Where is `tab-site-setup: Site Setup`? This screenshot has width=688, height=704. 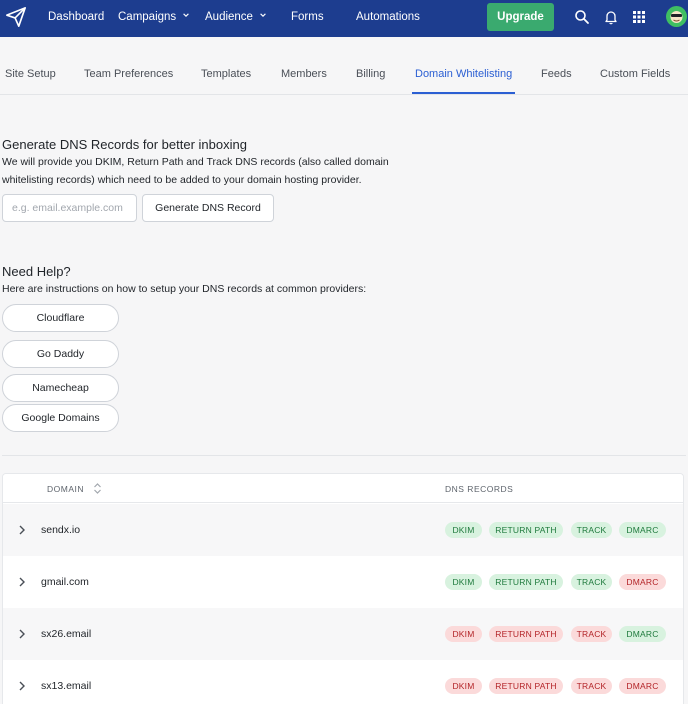
tab-site-setup: Site Setup is located at coordinates (30, 74).